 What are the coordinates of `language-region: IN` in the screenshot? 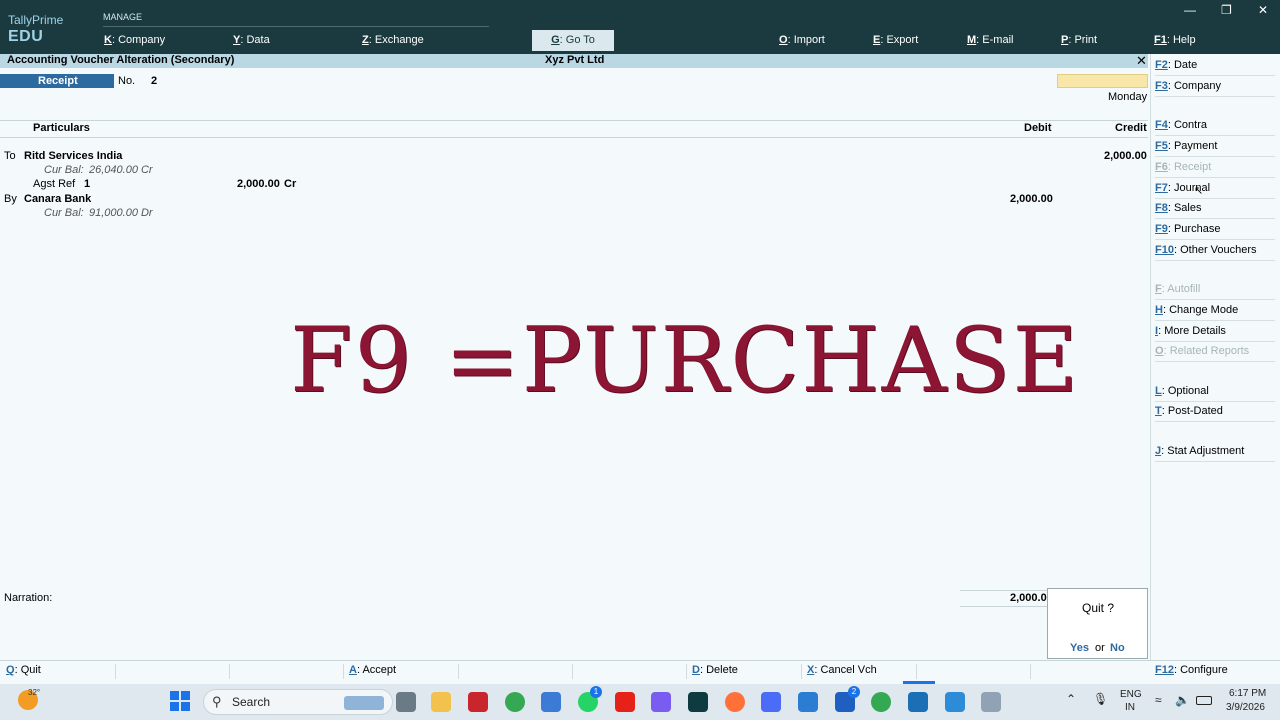 It's located at (1130, 707).